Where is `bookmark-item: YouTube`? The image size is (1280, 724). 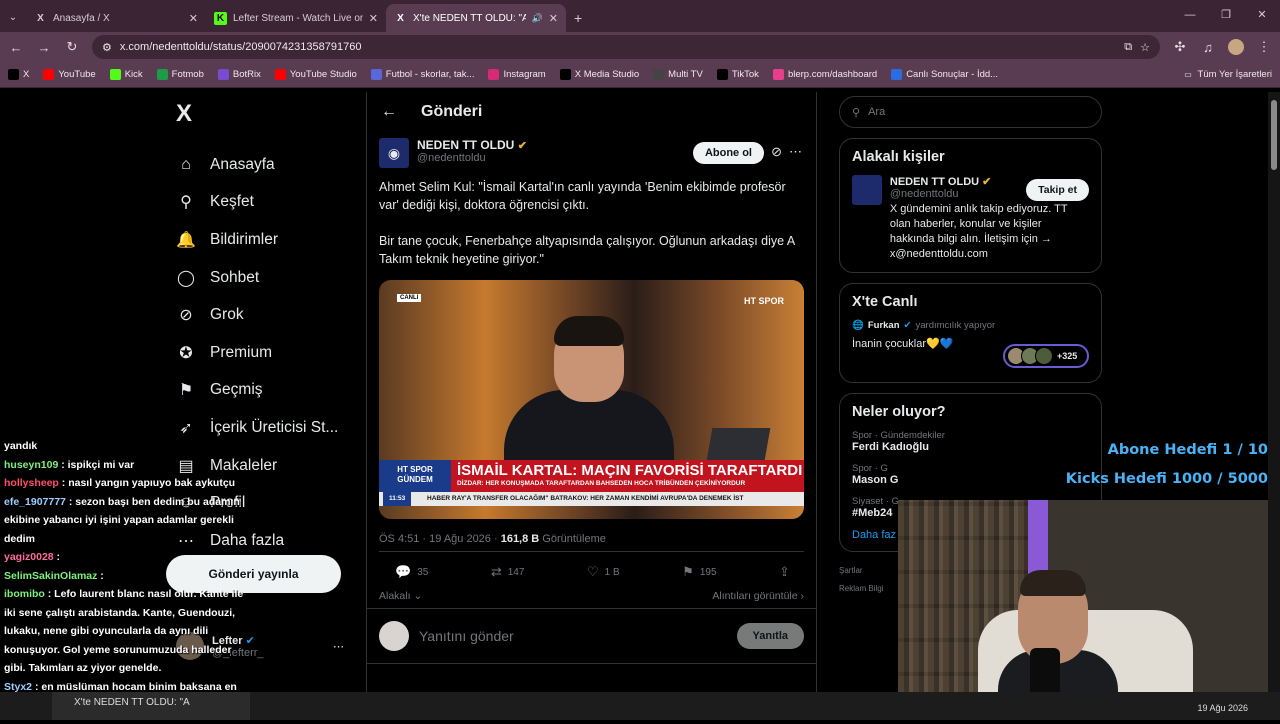
bookmark-item: YouTube is located at coordinates (69, 74).